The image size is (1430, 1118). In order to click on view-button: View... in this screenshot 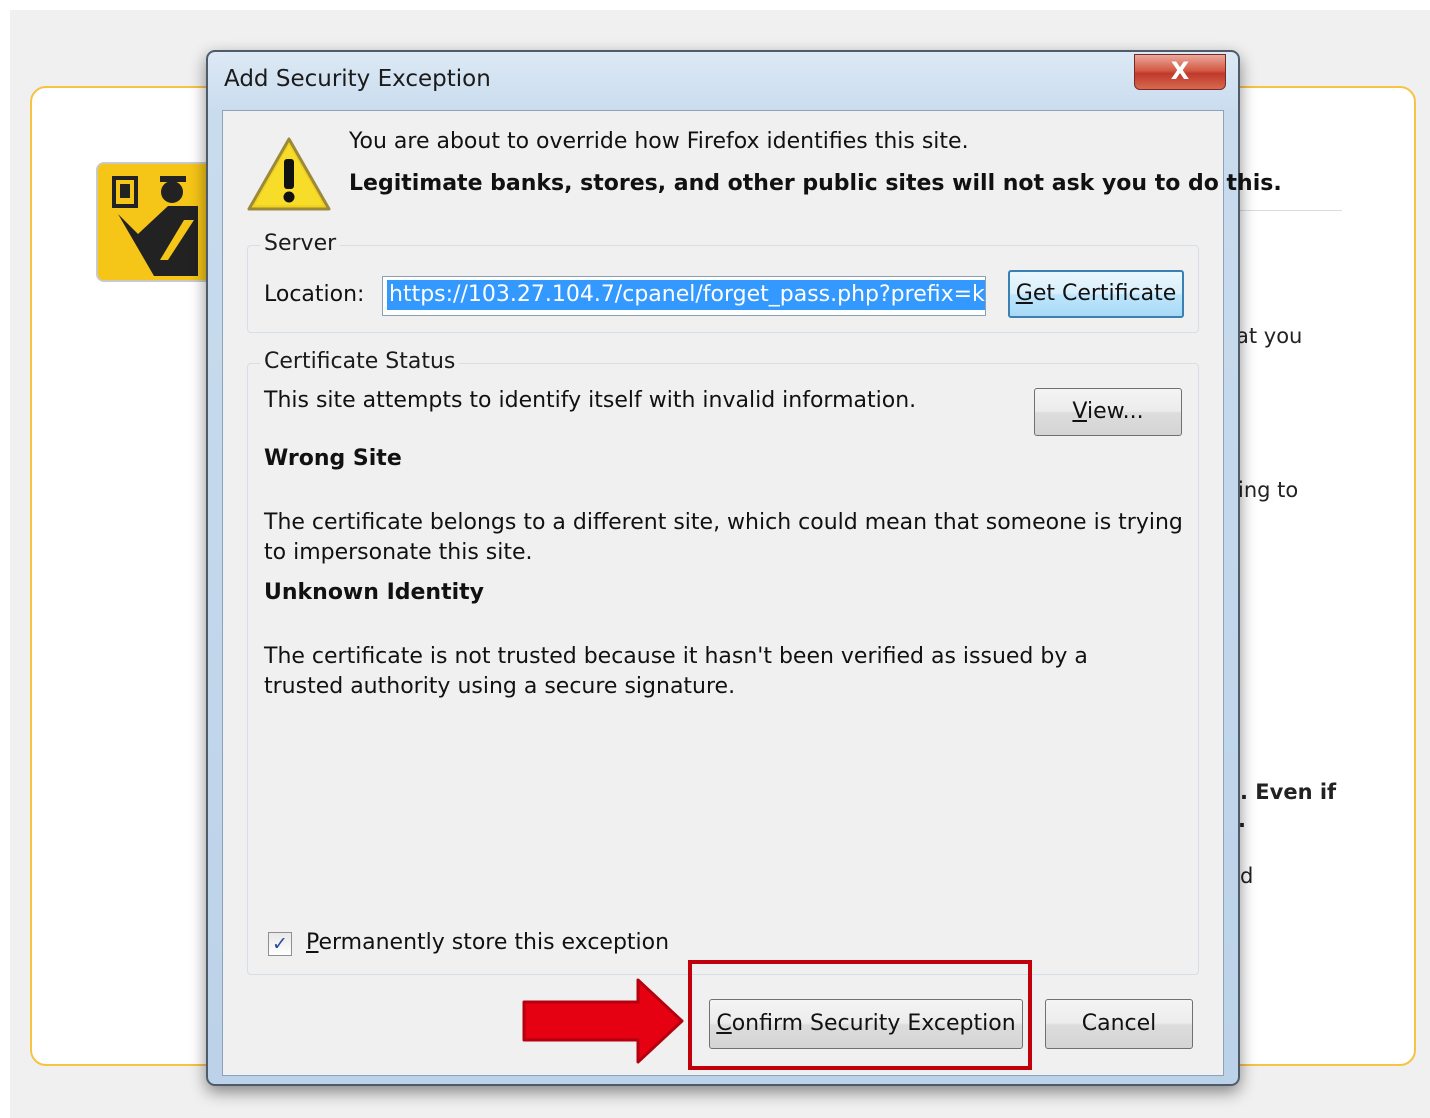, I will do `click(1108, 412)`.